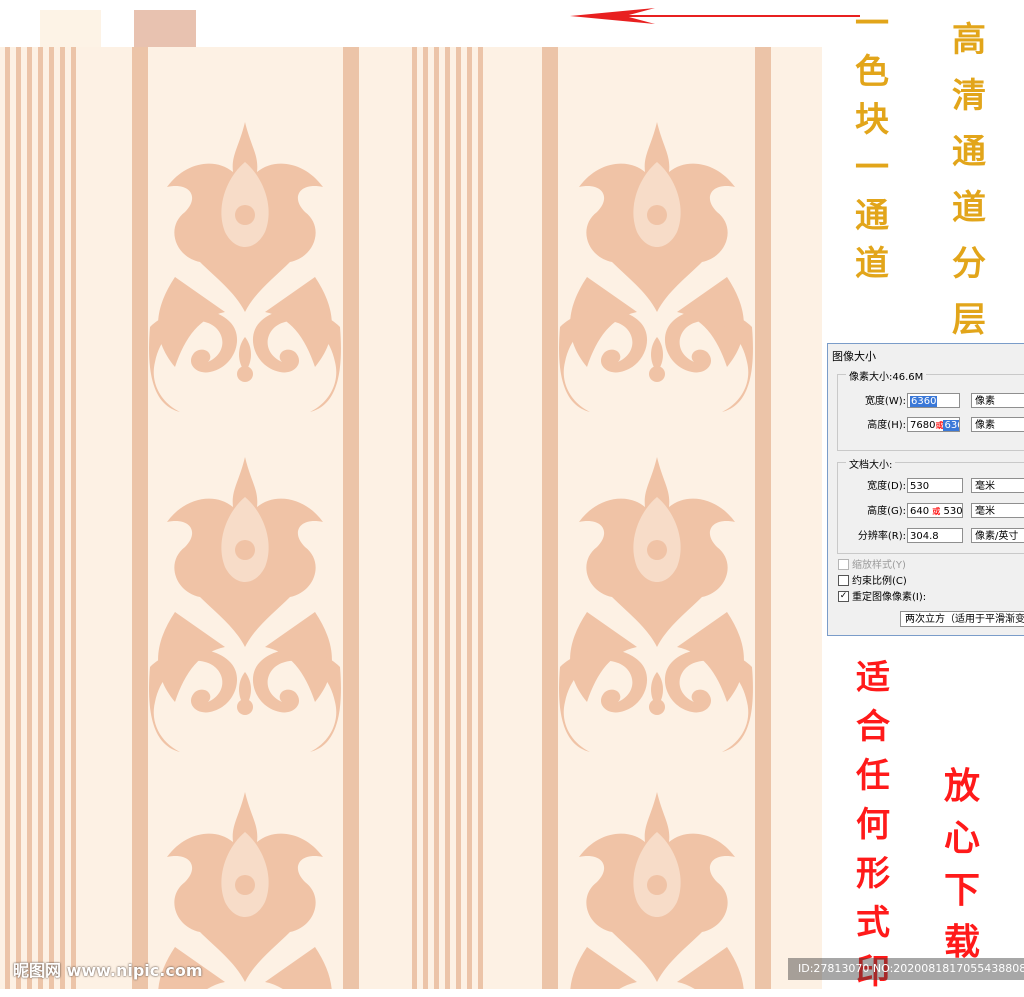 Image resolution: width=1024 pixels, height=997 pixels. Describe the element at coordinates (962, 864) in the screenshot. I see `vertical-text-download-safely: 放 心 下 载` at that location.